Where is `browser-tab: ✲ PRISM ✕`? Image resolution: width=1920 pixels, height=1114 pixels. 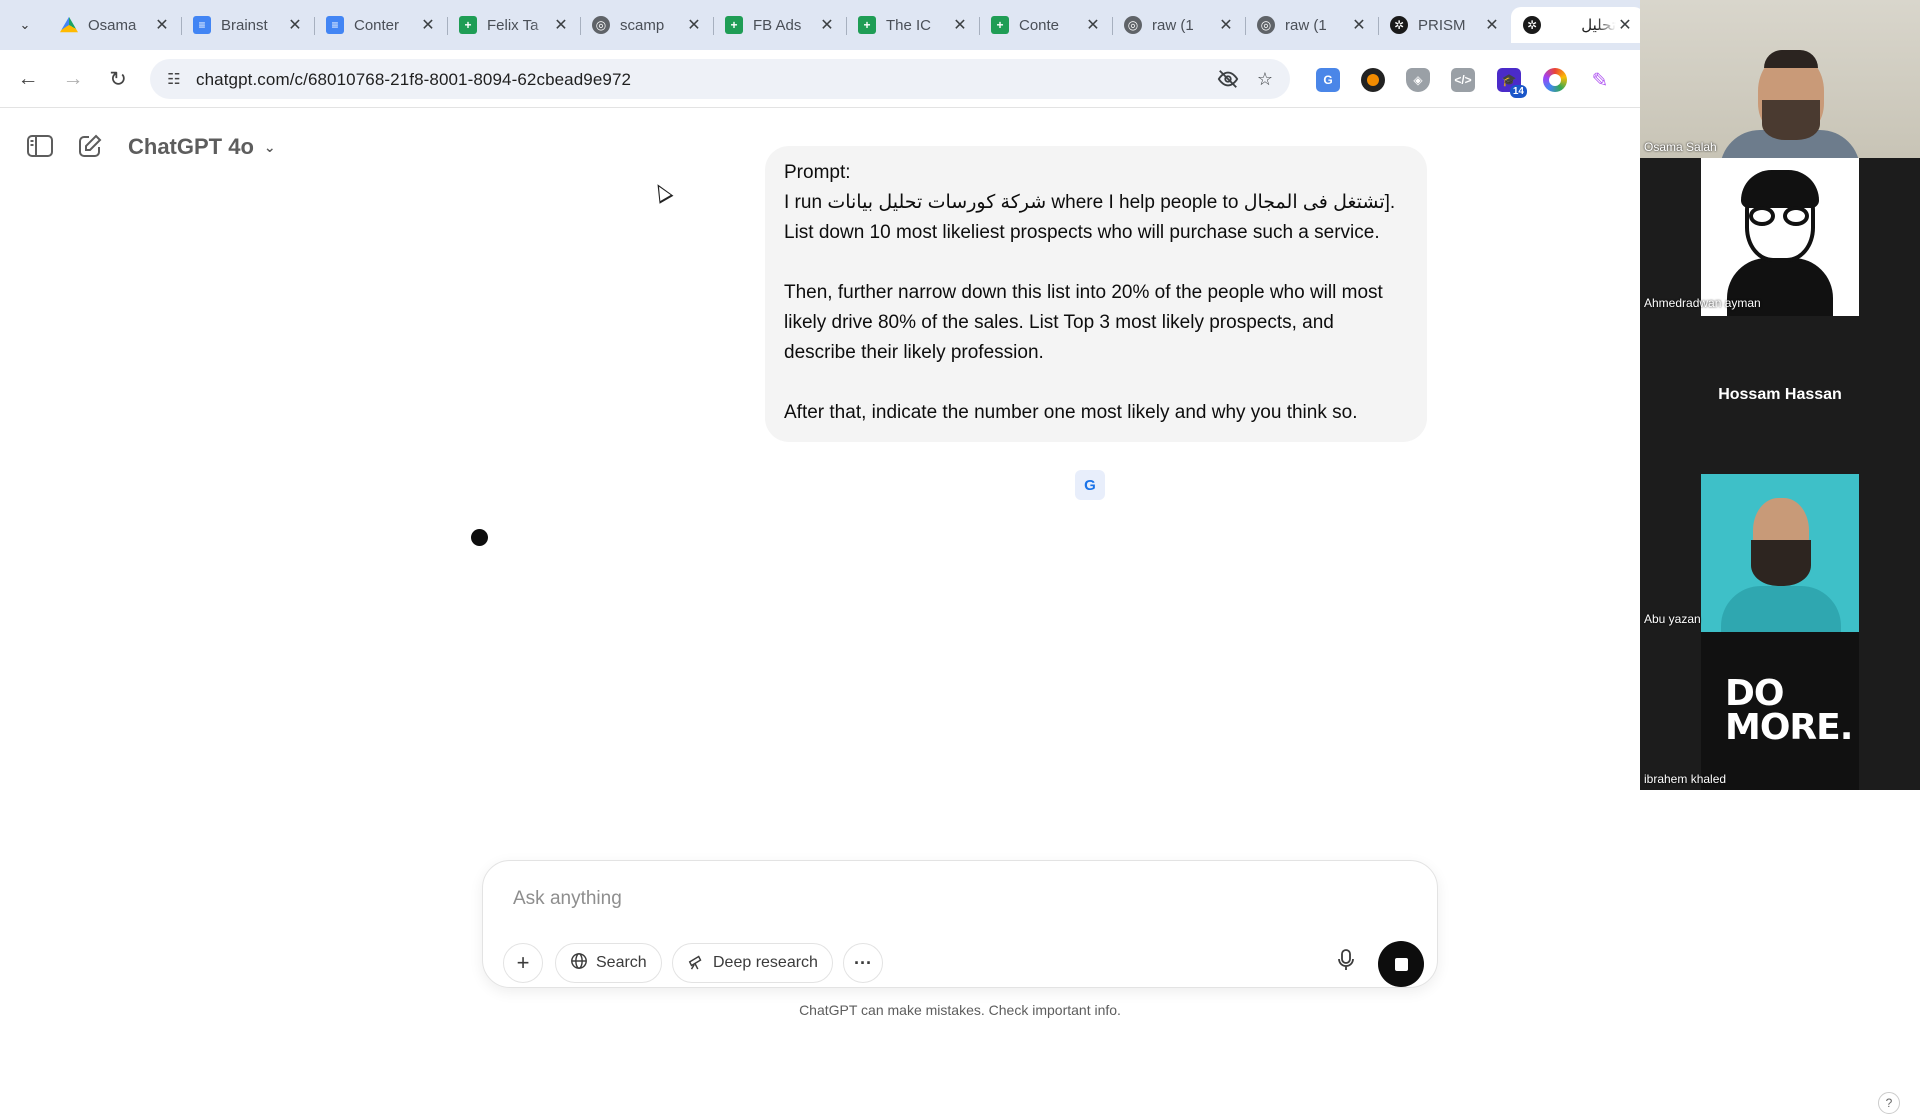
browser-tab: ✲ PRISM ✕ is located at coordinates (1444, 25).